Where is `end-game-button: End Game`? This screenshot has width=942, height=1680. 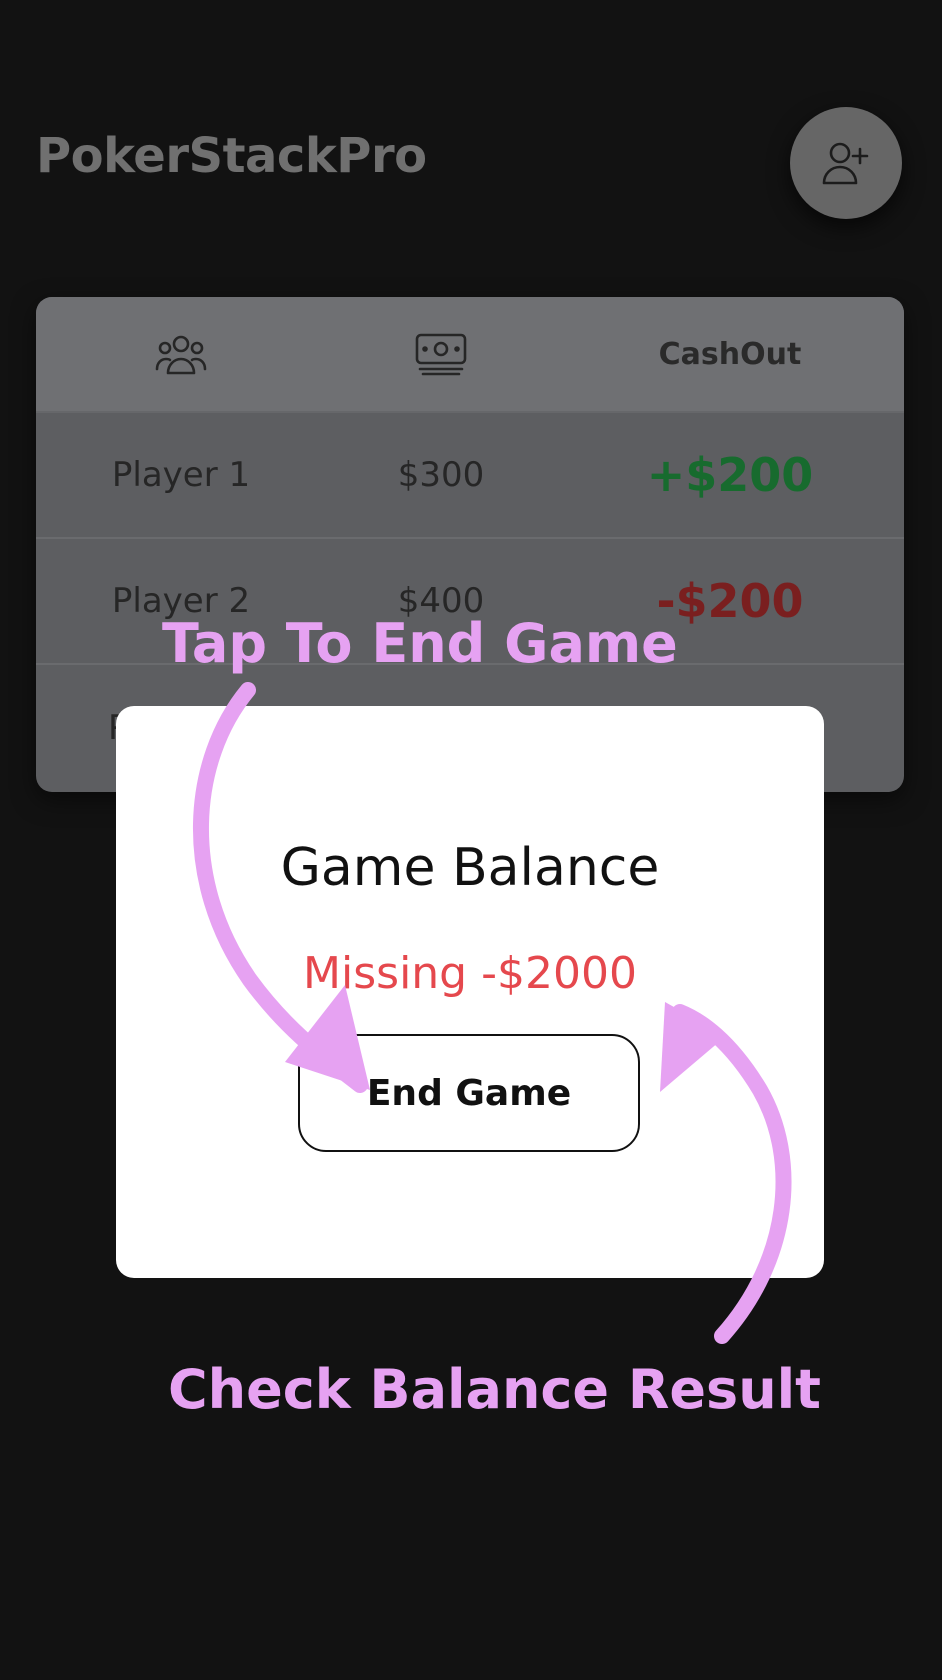 end-game-button: End Game is located at coordinates (469, 1093).